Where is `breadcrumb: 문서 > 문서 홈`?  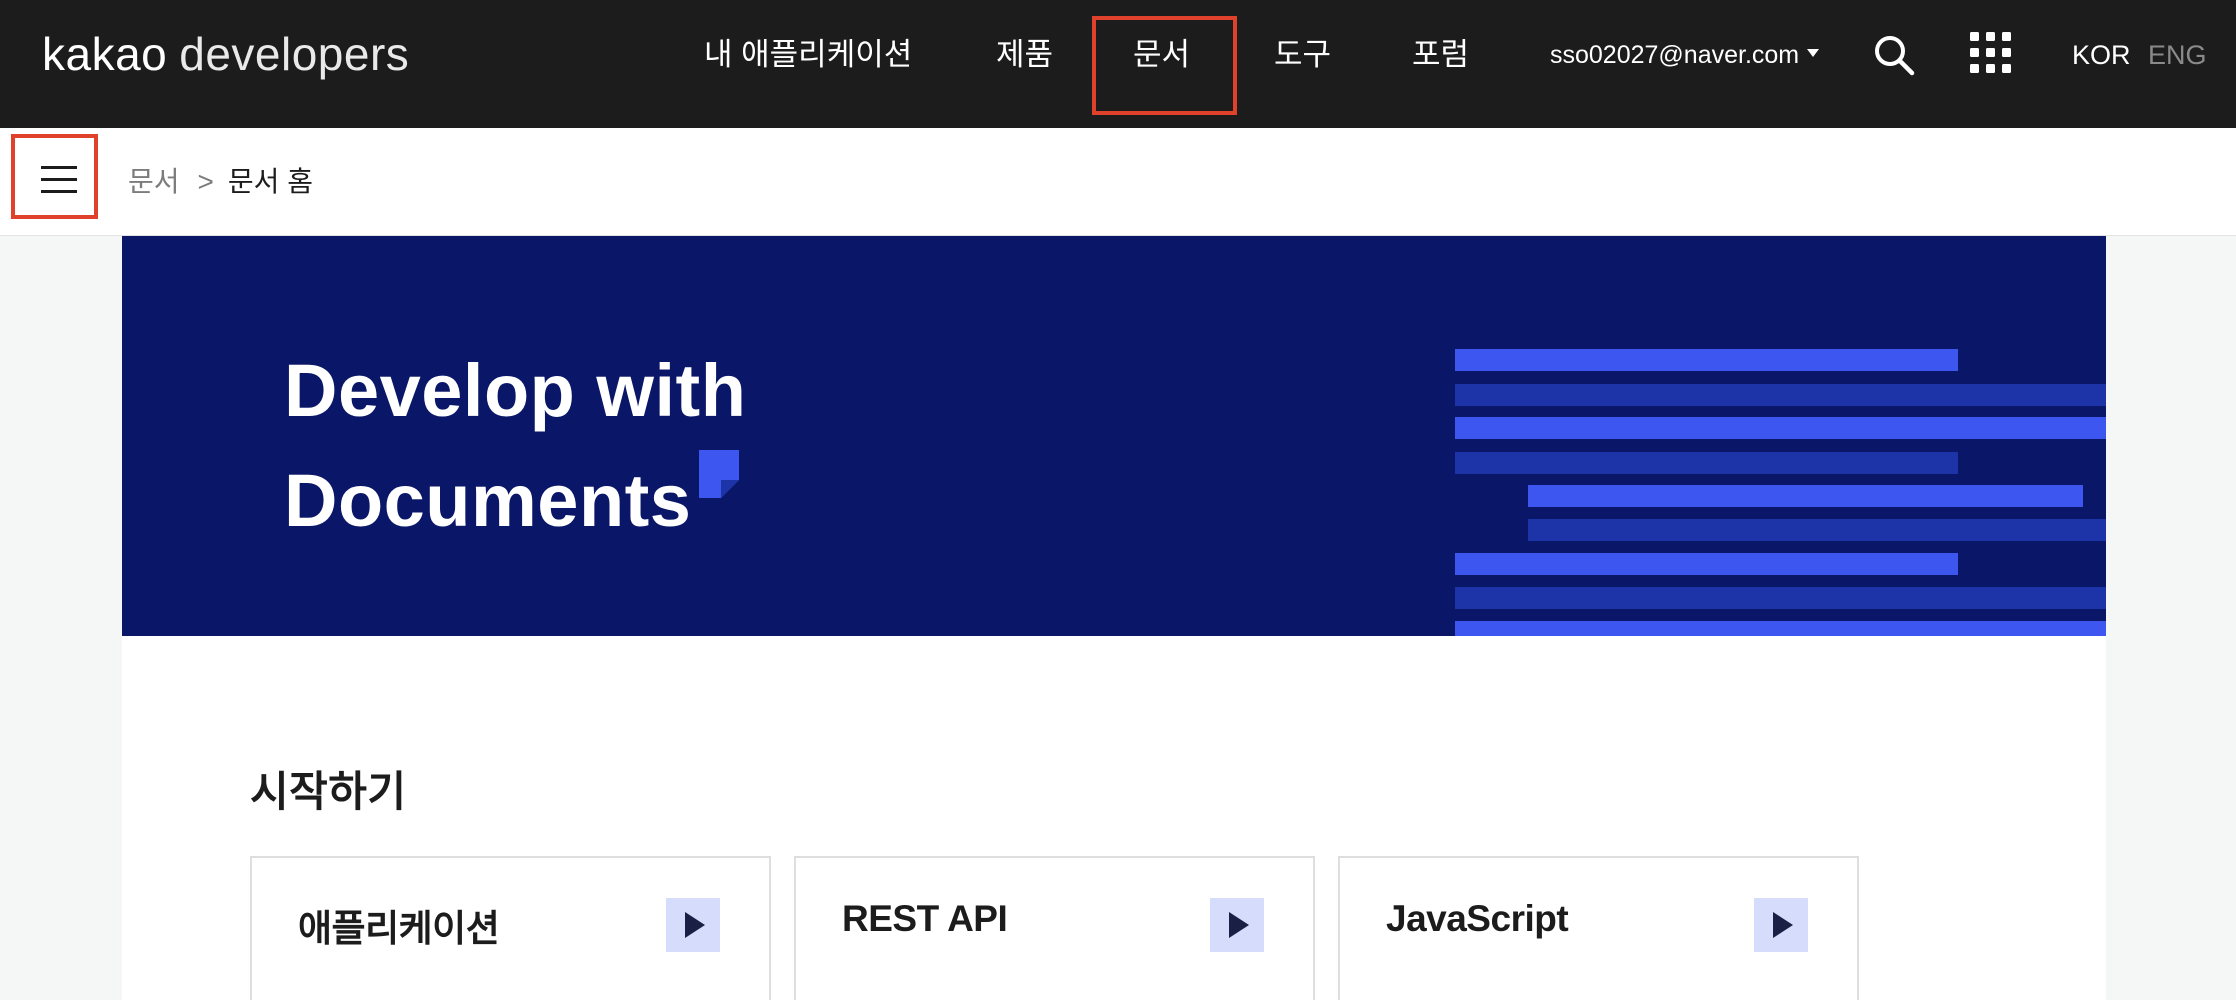 breadcrumb: 문서 > 문서 홈 is located at coordinates (220, 182).